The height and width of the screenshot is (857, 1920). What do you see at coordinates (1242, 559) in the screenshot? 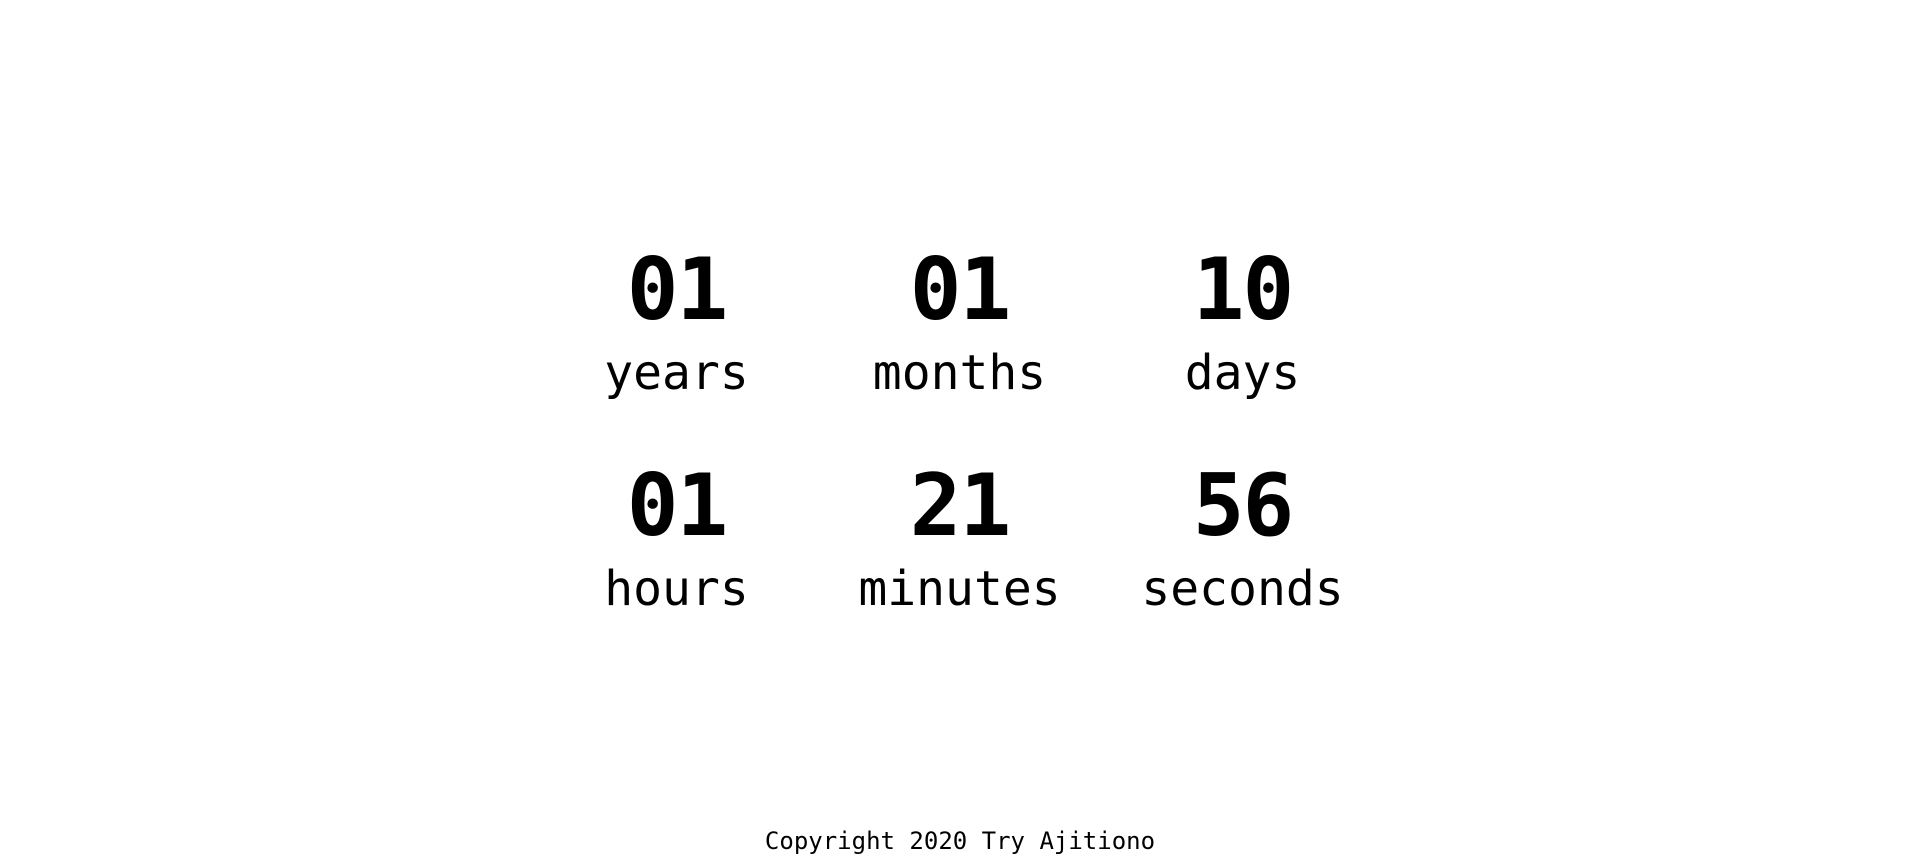
I see `countdown-seconds: 56 seconds` at bounding box center [1242, 559].